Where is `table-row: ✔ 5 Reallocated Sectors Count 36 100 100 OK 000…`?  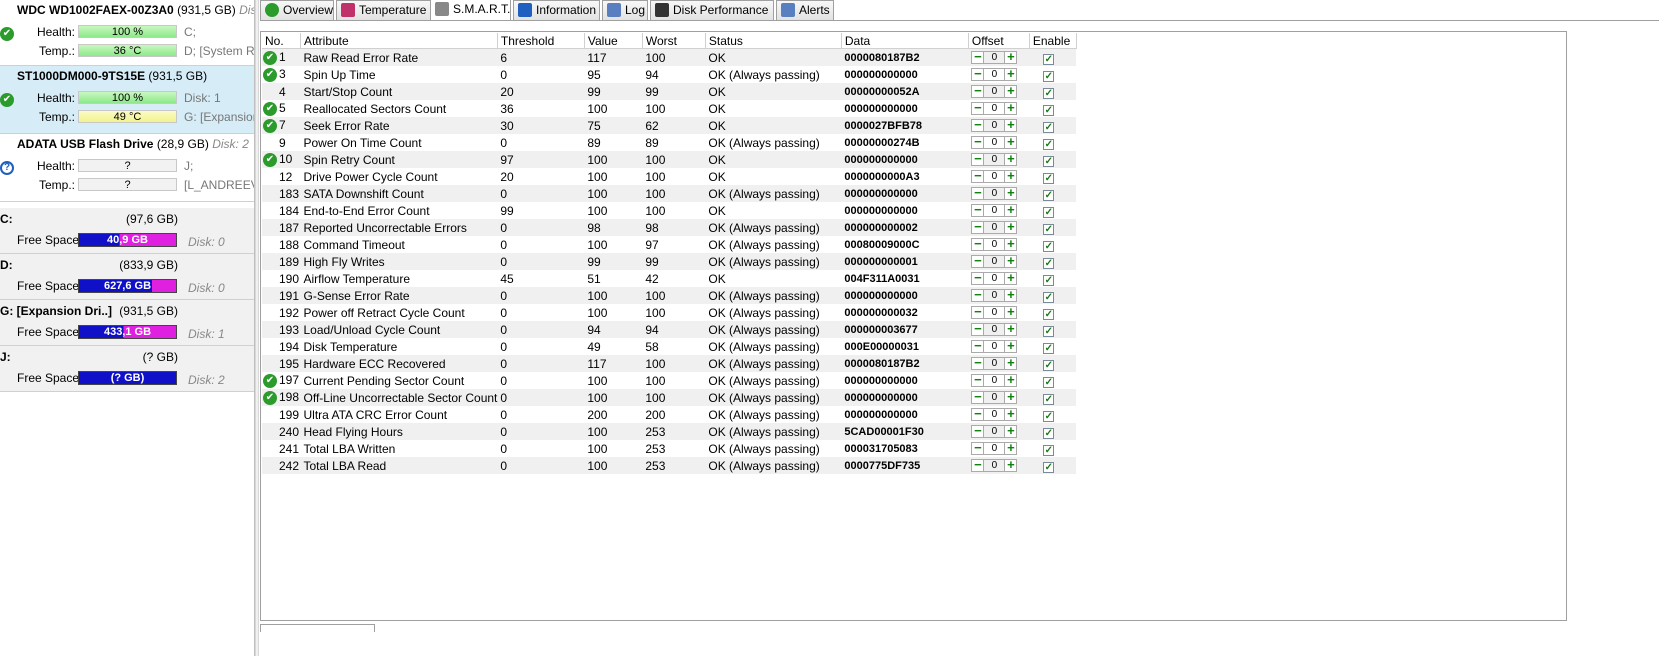 table-row: ✔ 5 Reallocated Sectors Count 36 100 100 OK 000… is located at coordinates (669, 108).